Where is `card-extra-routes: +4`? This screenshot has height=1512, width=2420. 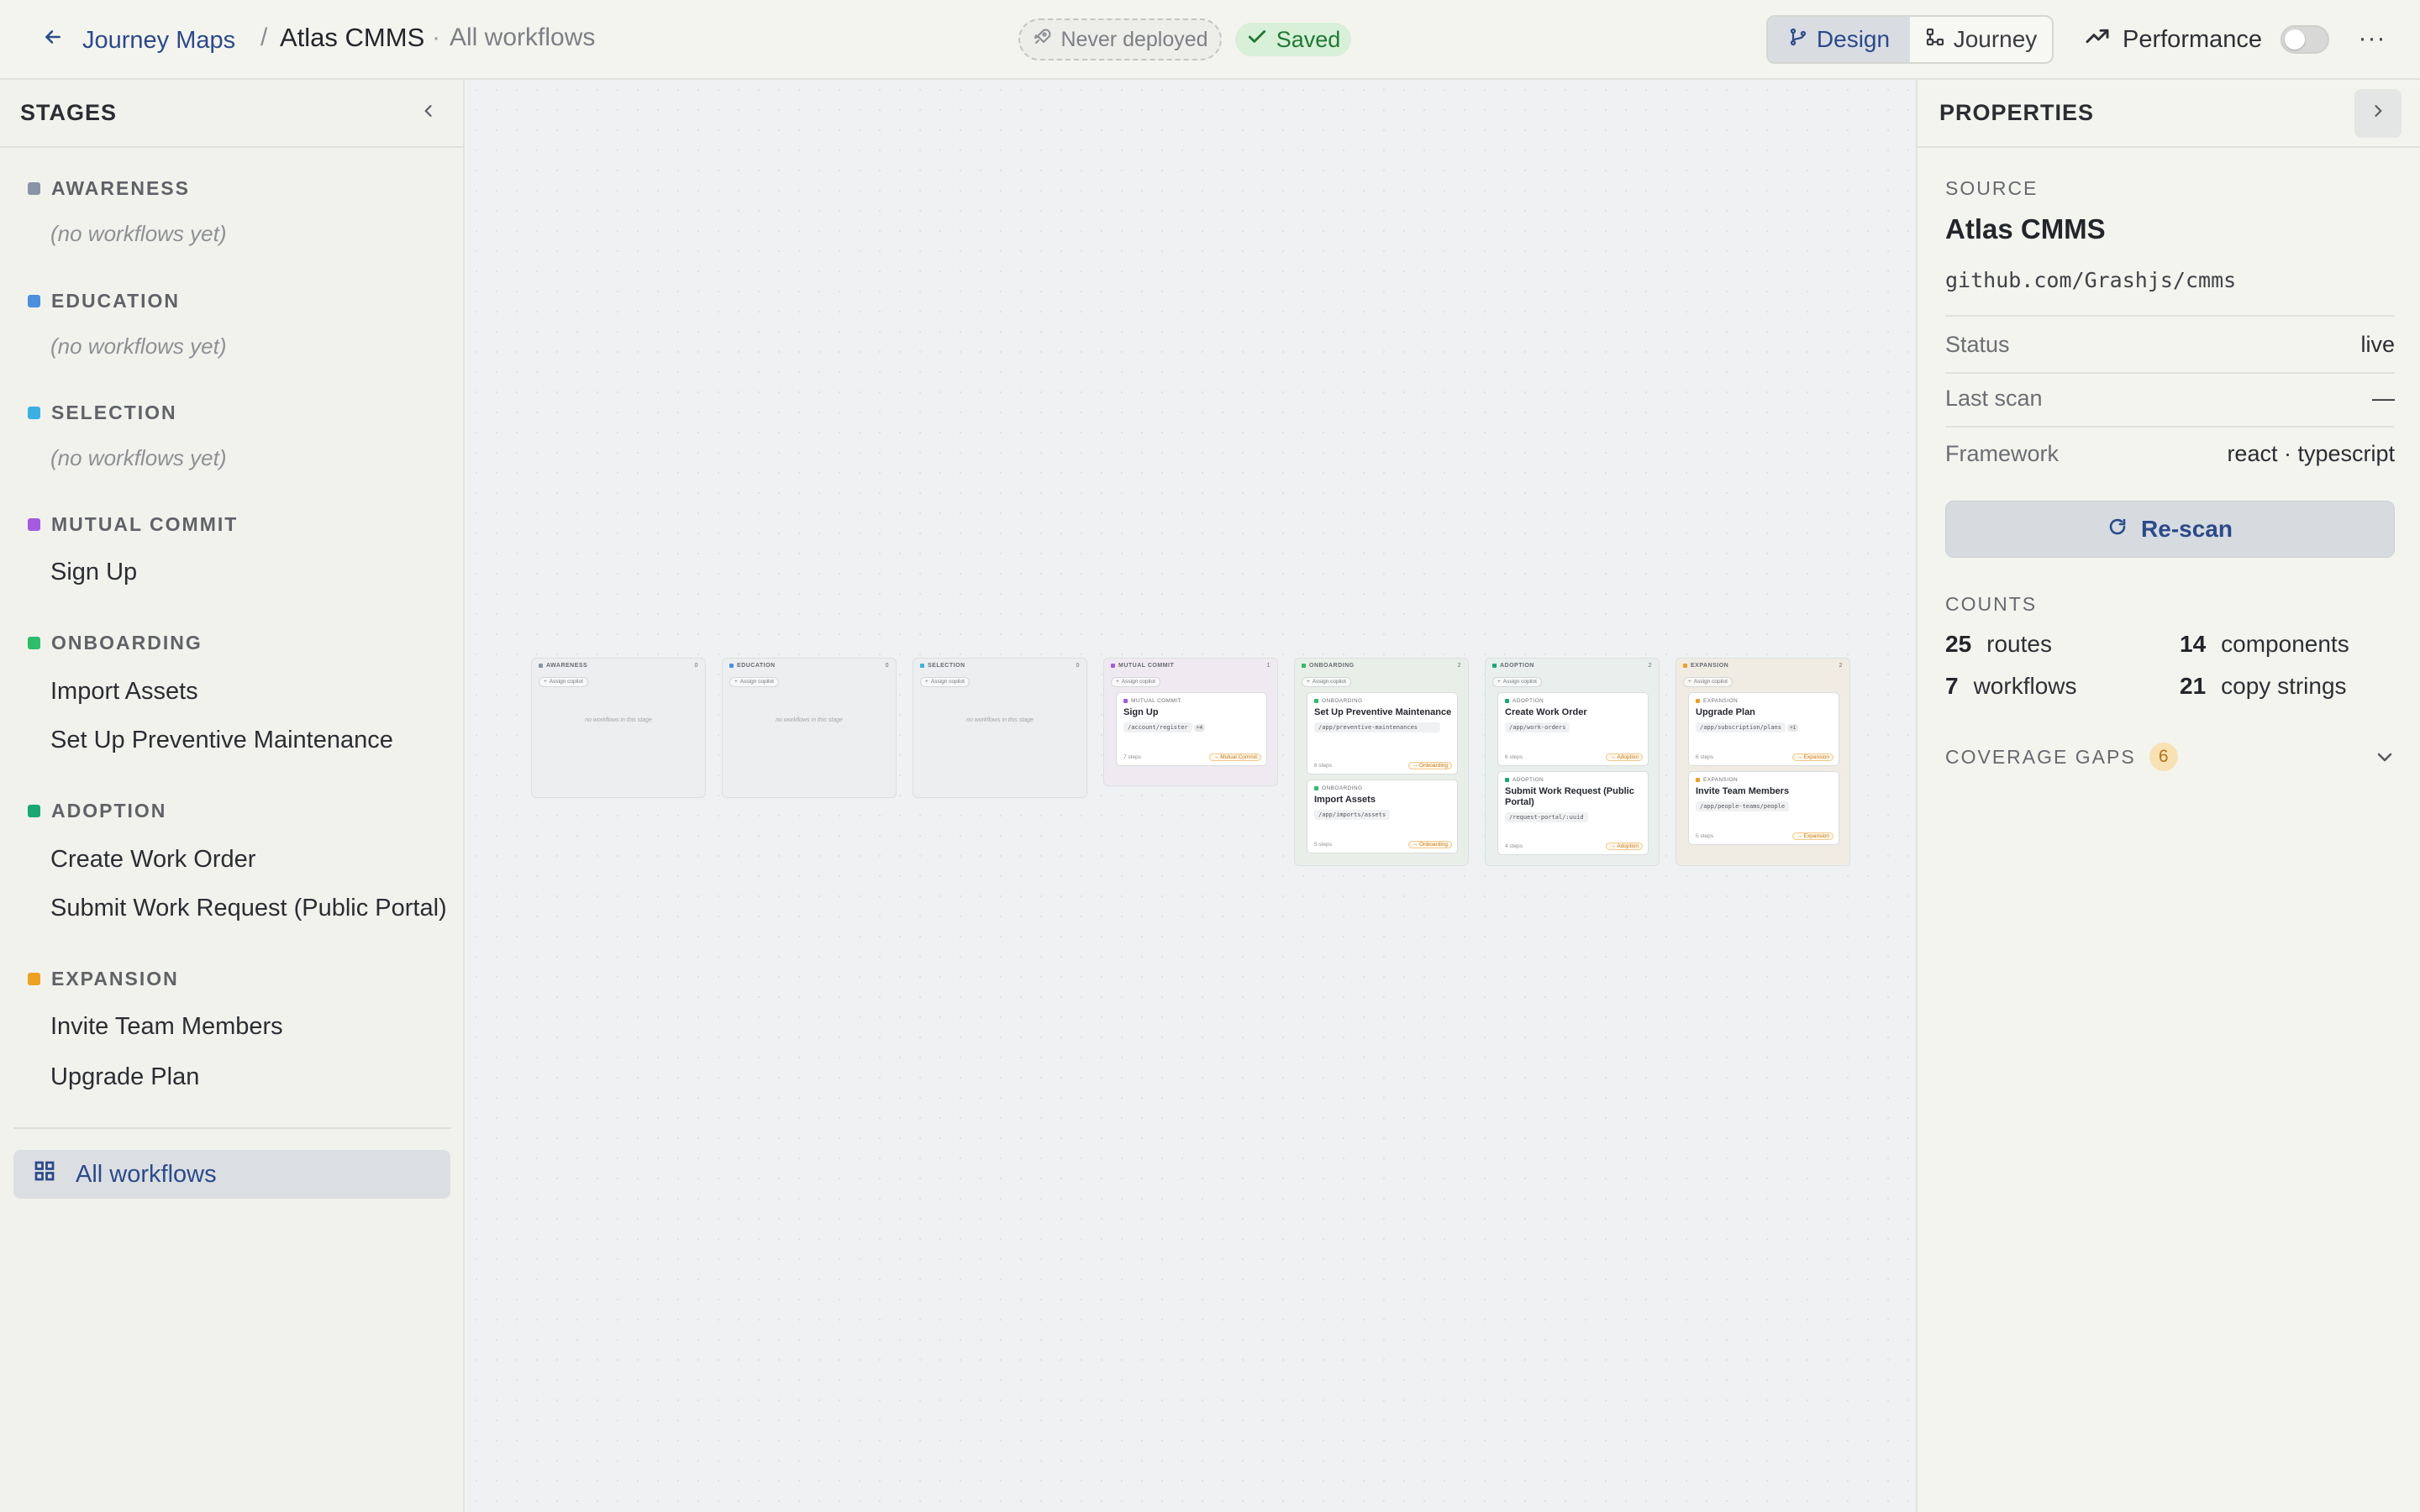 card-extra-routes: +4 is located at coordinates (1199, 728).